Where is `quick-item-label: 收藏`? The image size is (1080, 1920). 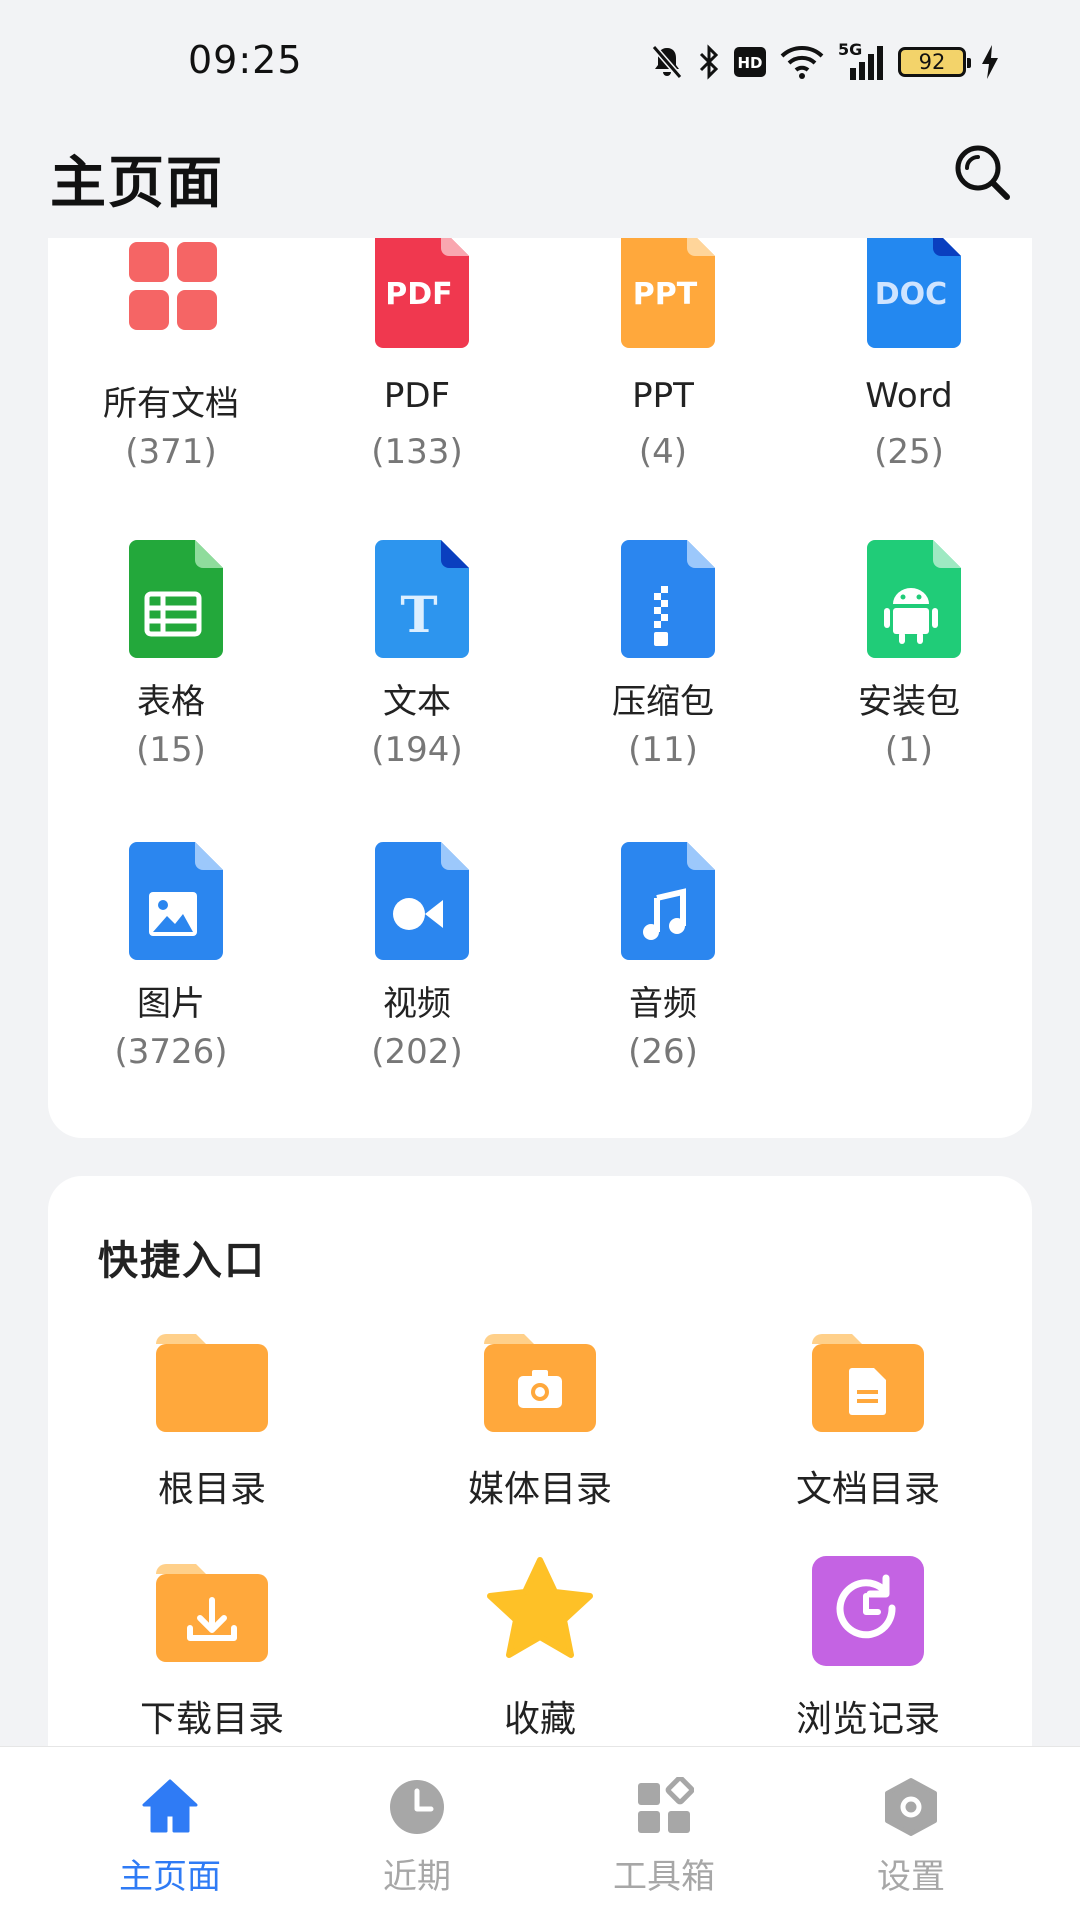
quick-item-label: 收藏 is located at coordinates (539, 1719).